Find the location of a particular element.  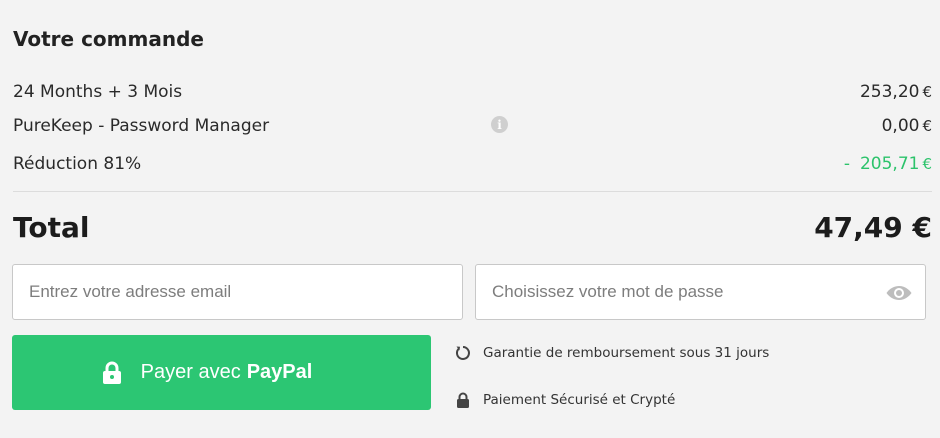

password-field is located at coordinates (700, 292).